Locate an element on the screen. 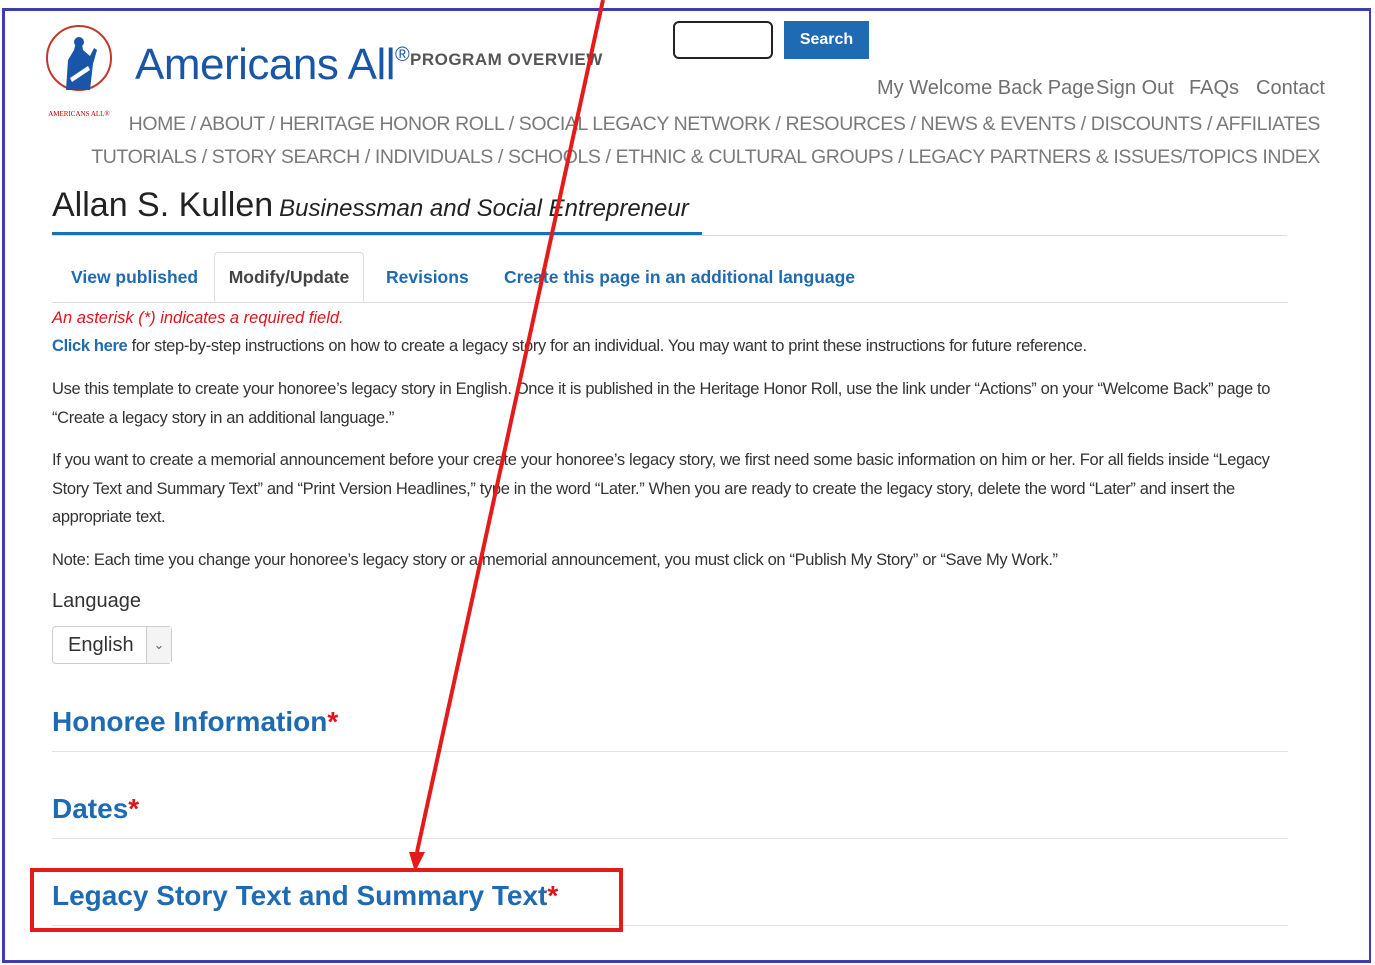 The image size is (1375, 965). title-divider is located at coordinates (669, 235).